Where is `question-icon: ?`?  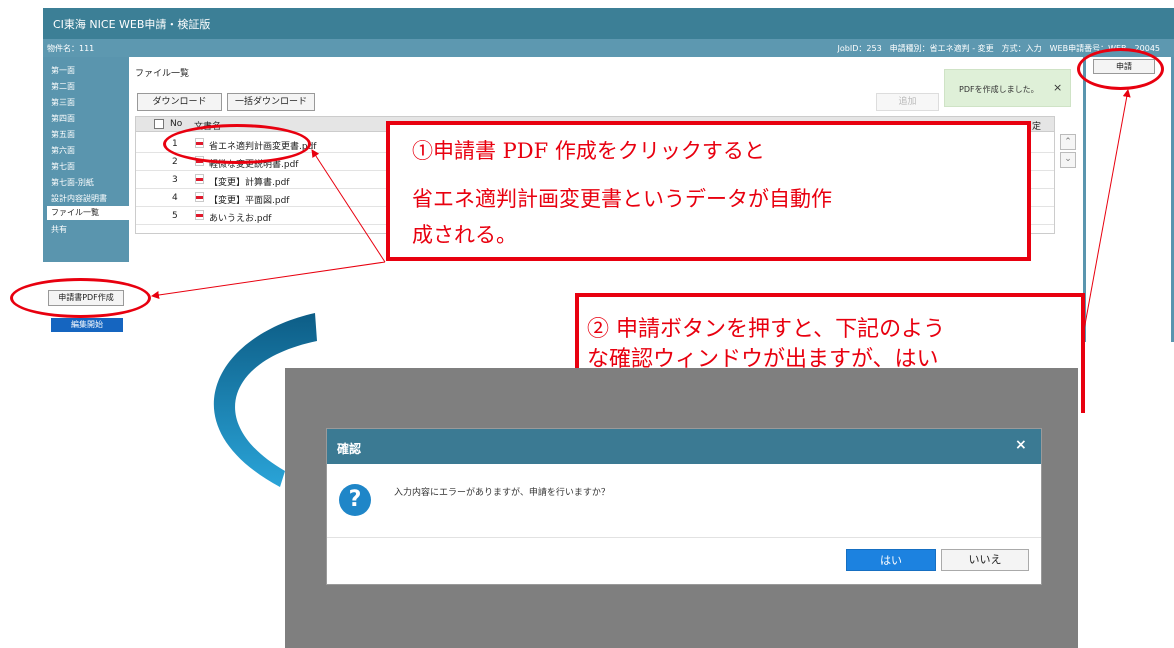
question-icon: ? is located at coordinates (355, 500).